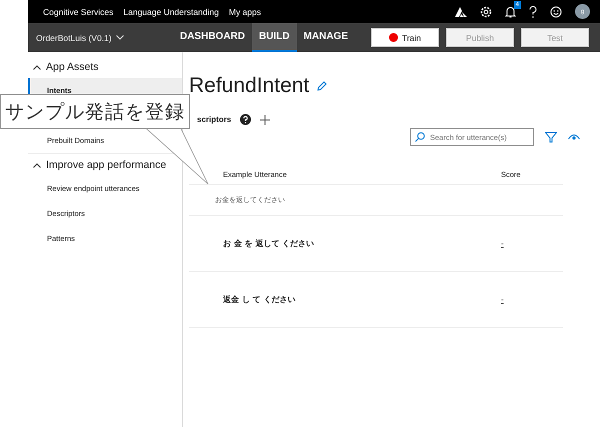 The height and width of the screenshot is (427, 600). I want to click on utterance-text: お 金 を 返して ください, so click(269, 243).